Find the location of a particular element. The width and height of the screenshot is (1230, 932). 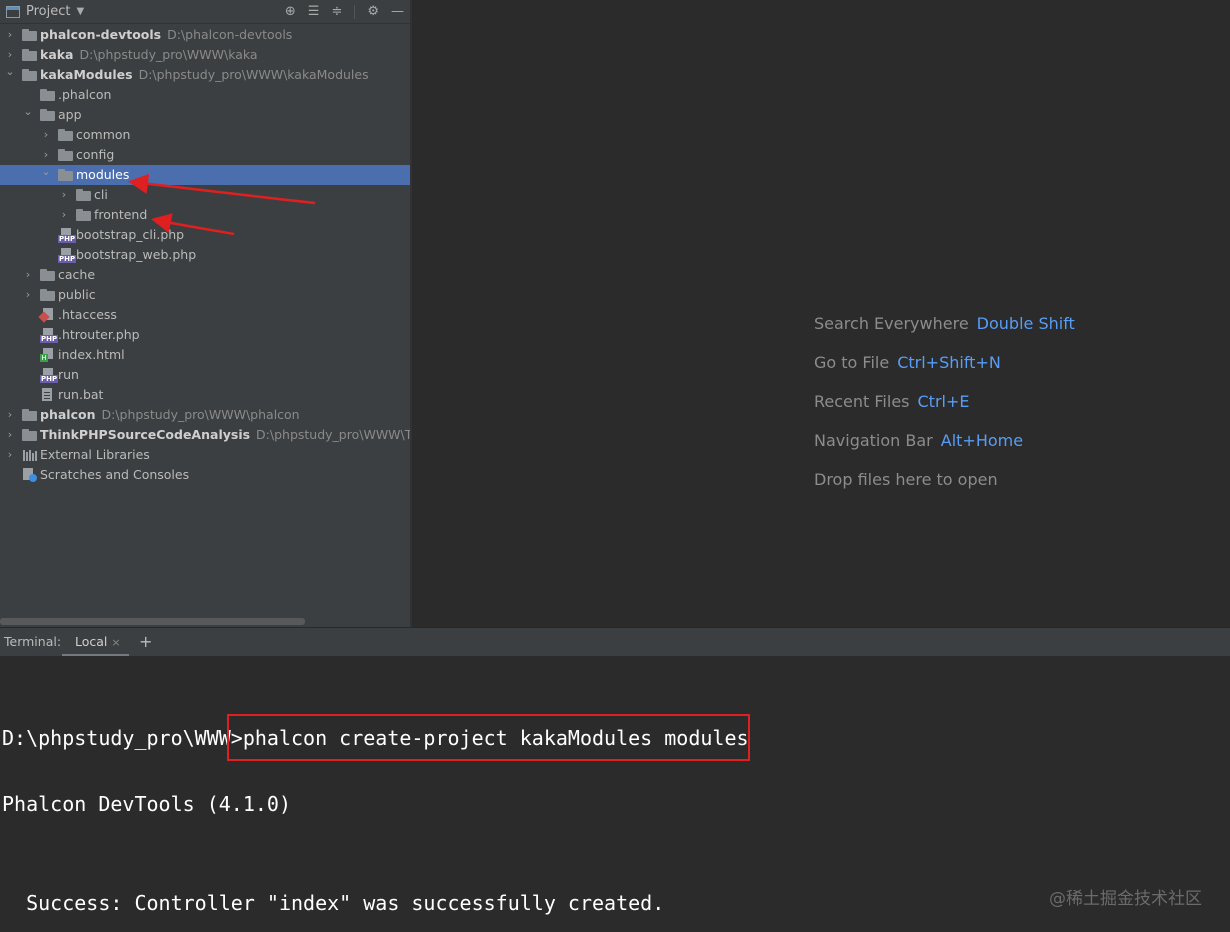

tree-node: › common is located at coordinates (205, 135).